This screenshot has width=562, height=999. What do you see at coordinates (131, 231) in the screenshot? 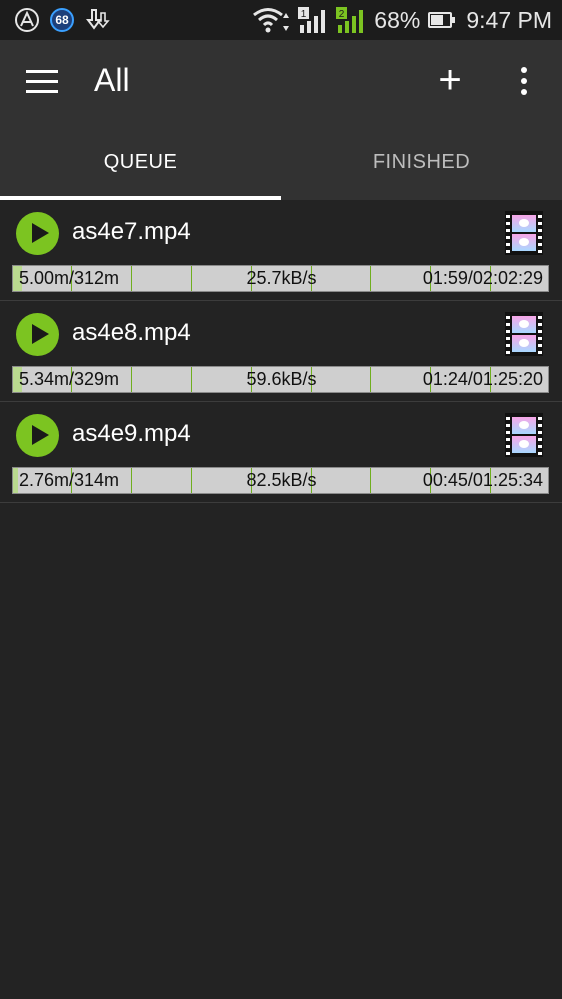
I see `file-name: as4e7.mp4` at bounding box center [131, 231].